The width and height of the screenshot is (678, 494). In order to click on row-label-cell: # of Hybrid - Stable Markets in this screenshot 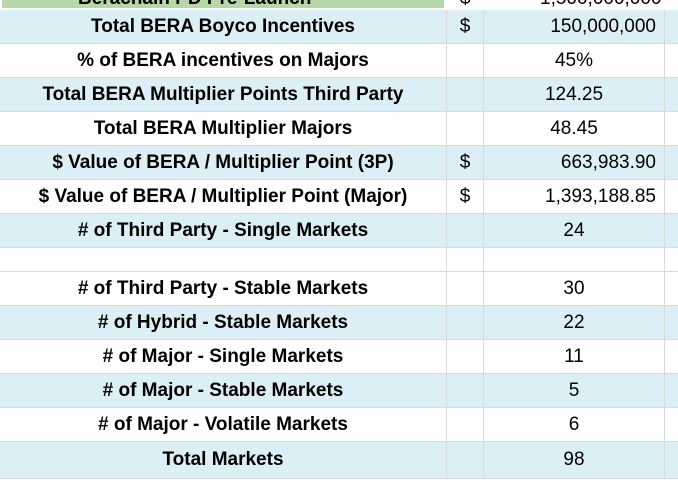, I will do `click(223, 322)`.